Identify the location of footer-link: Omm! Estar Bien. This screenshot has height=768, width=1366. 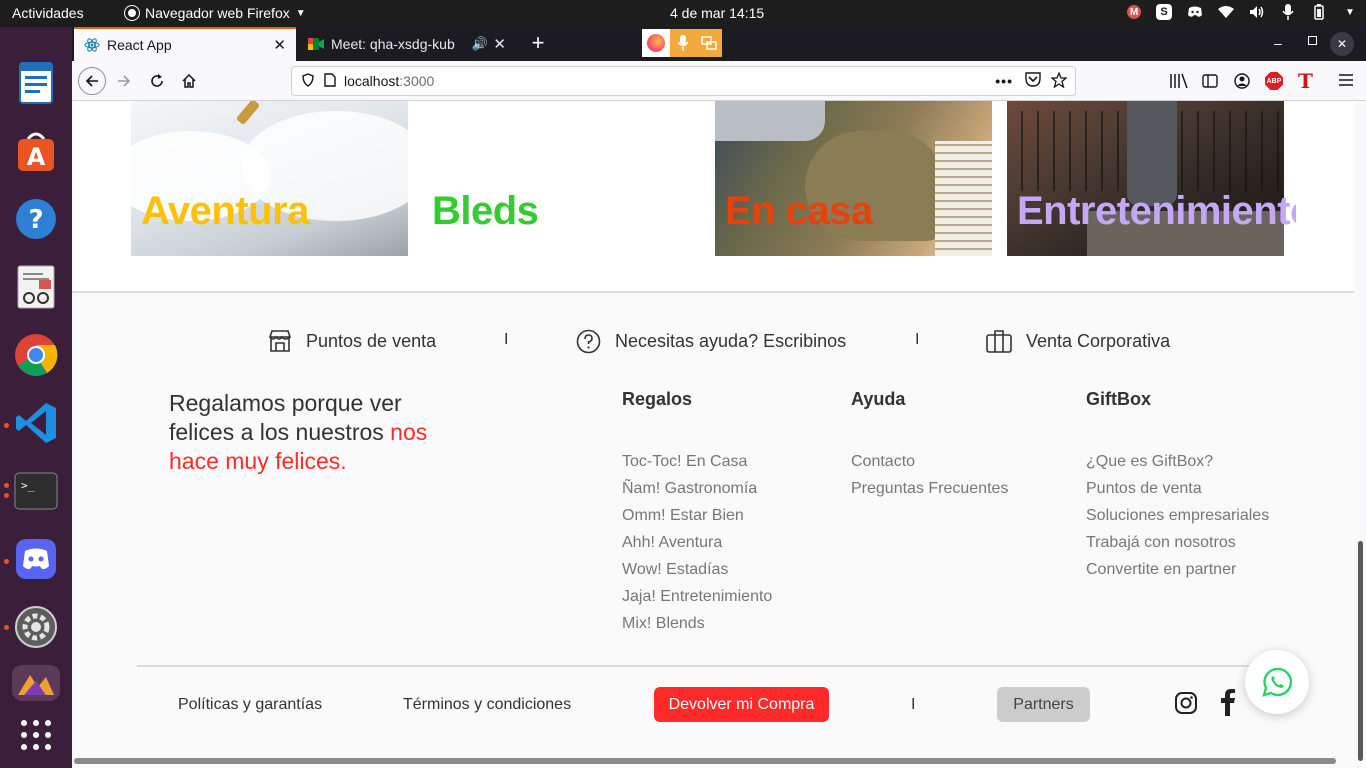
(697, 515).